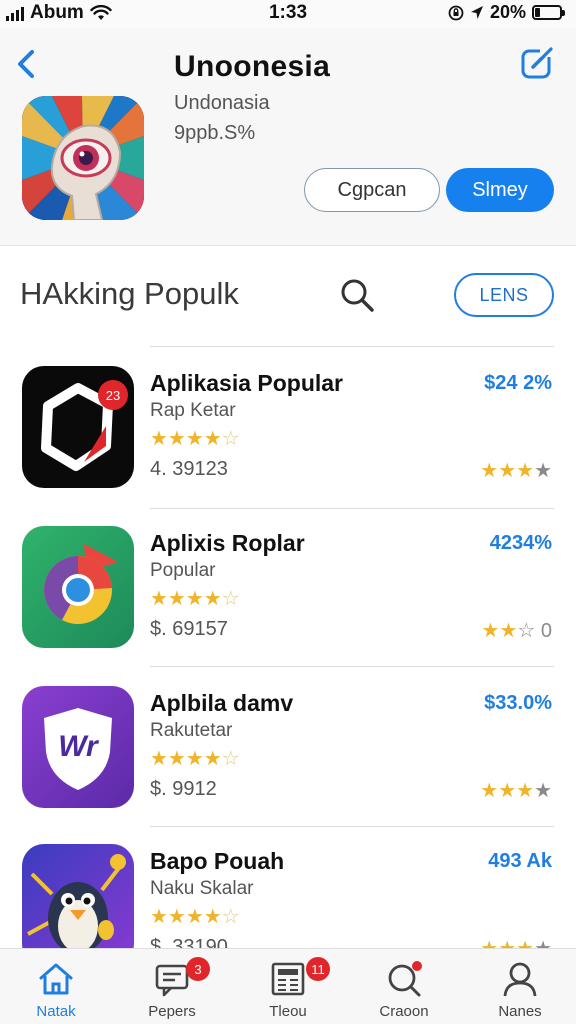 Image resolution: width=576 pixels, height=1024 pixels. Describe the element at coordinates (81, 584) in the screenshot. I see `browser-logo-icon` at that location.